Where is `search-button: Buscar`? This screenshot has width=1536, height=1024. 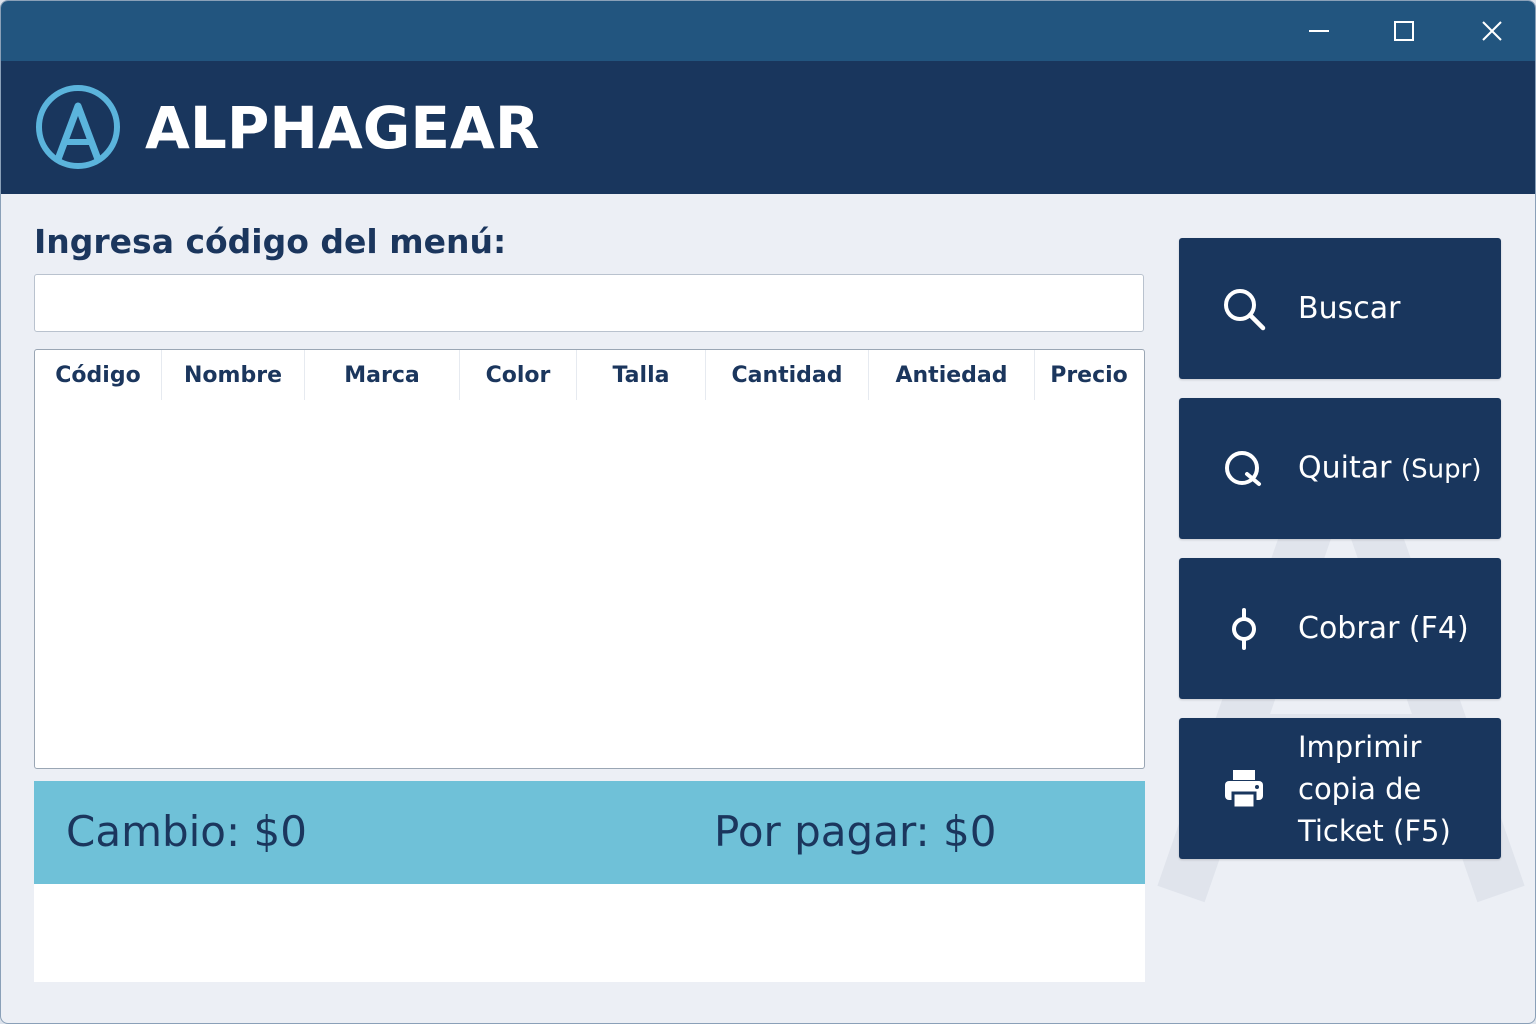 search-button: Buscar is located at coordinates (1340, 308).